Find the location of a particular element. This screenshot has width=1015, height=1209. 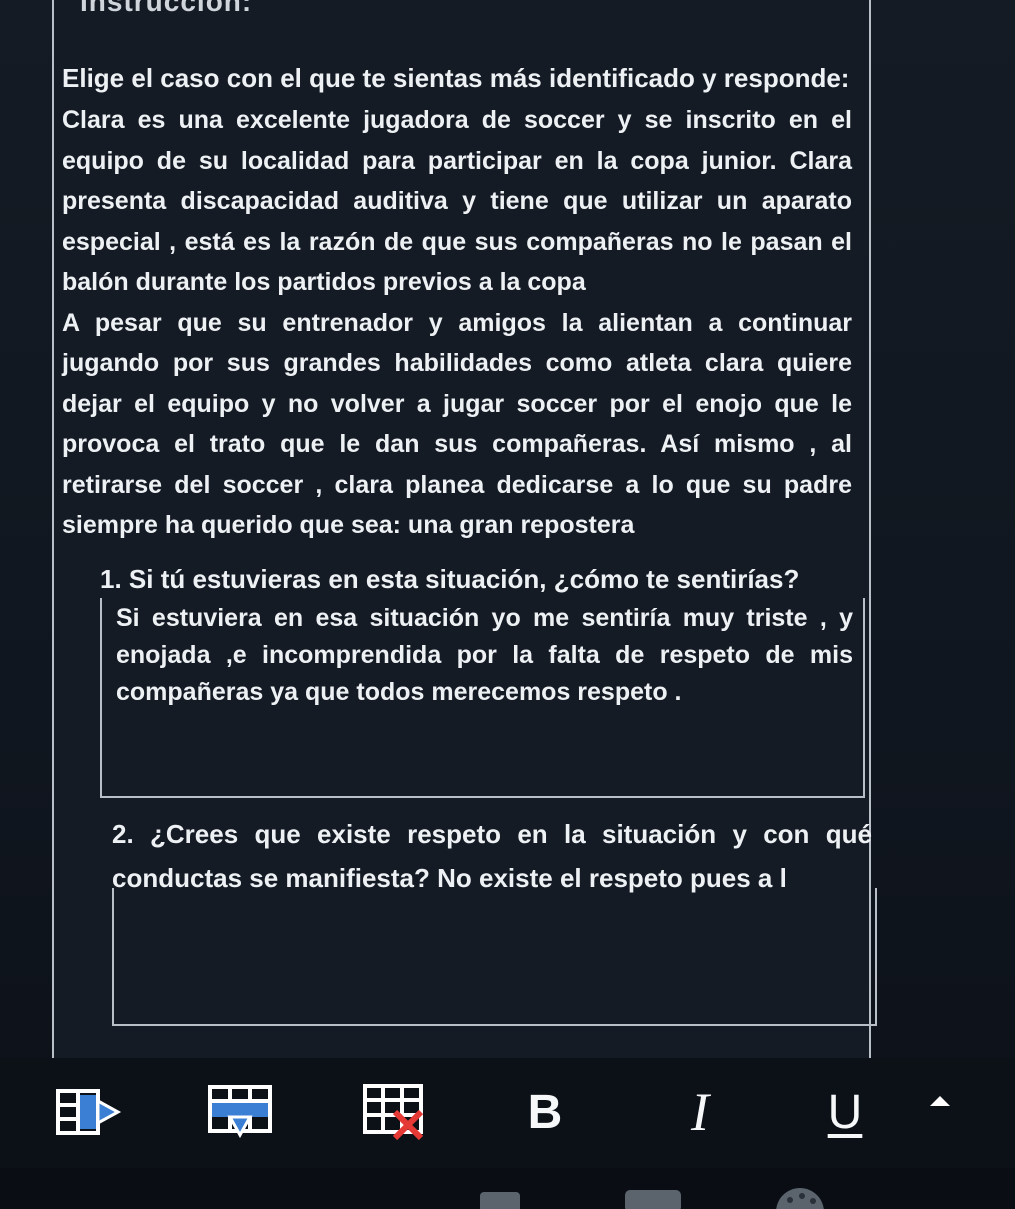

bottom-bar-icons is located at coordinates (652, 1198).